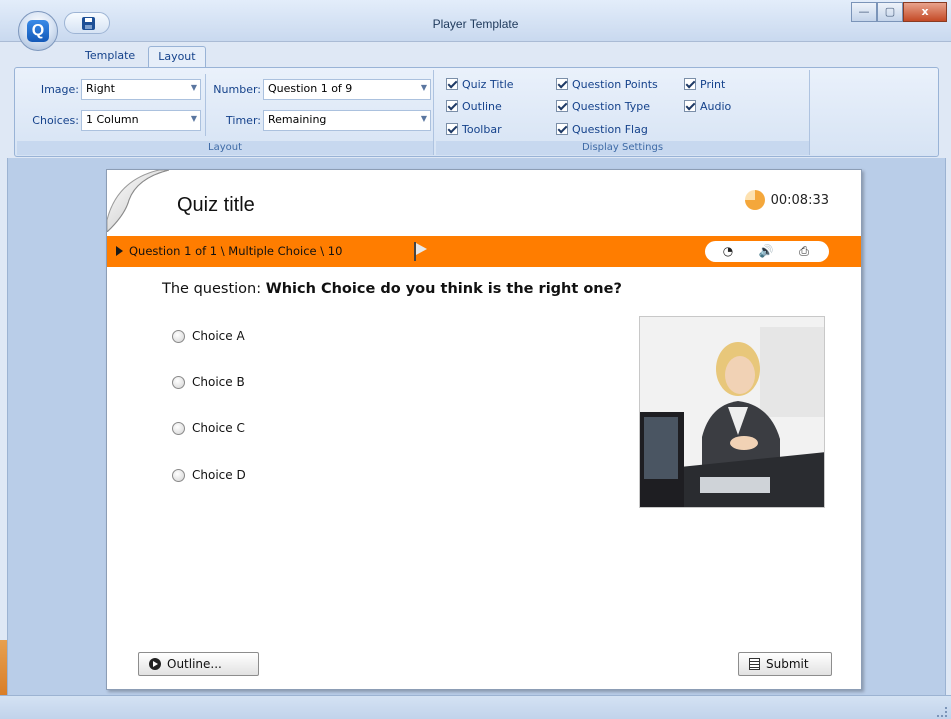  Describe the element at coordinates (219, 475) in the screenshot. I see `choice-label: Choice D` at that location.